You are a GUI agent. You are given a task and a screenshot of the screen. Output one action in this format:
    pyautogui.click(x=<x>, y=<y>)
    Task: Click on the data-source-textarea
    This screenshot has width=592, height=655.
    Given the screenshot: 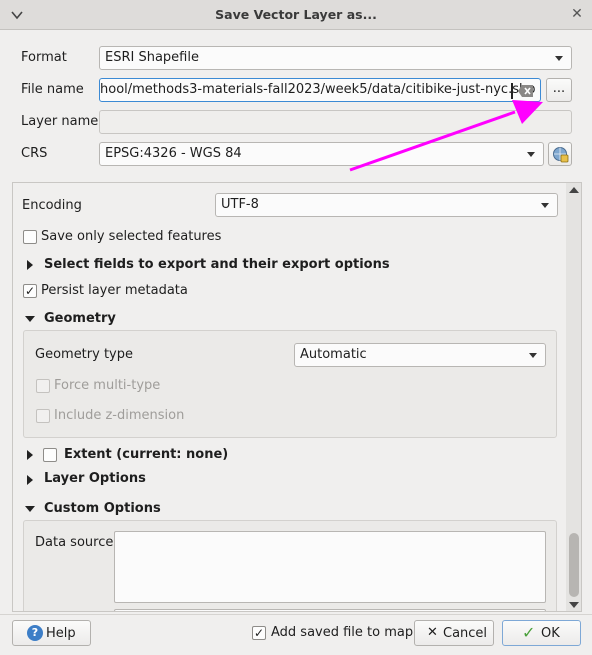 What is the action you would take?
    pyautogui.click(x=330, y=567)
    